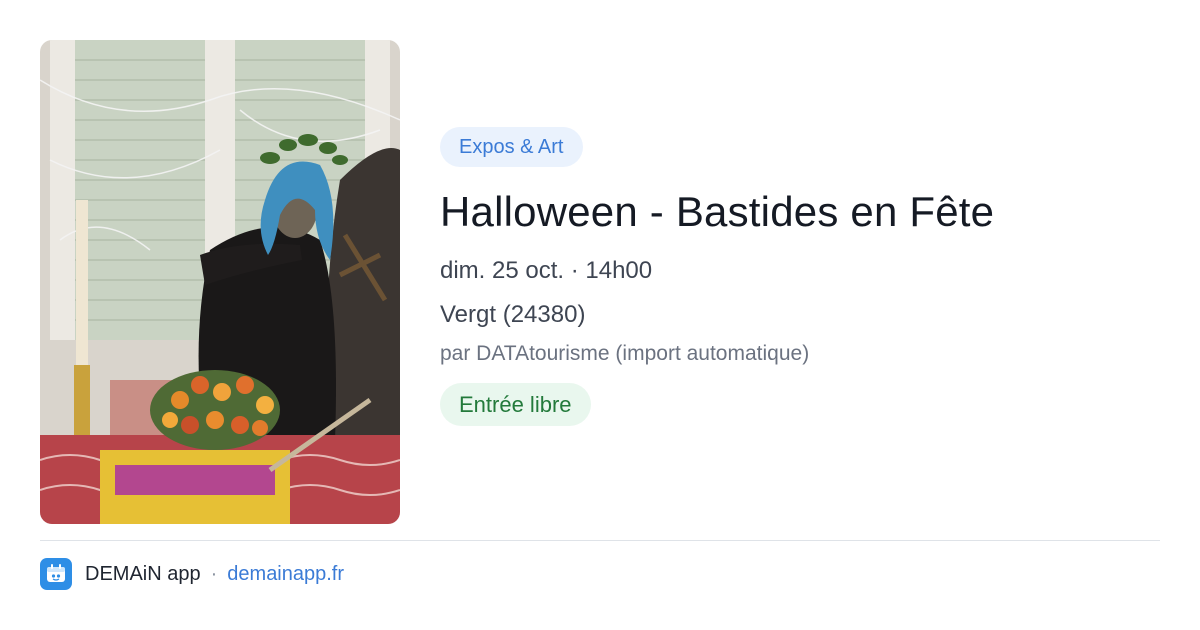 This screenshot has width=1200, height=630. What do you see at coordinates (717, 211) in the screenshot?
I see `event-title: Halloween - Bastides en Fête` at bounding box center [717, 211].